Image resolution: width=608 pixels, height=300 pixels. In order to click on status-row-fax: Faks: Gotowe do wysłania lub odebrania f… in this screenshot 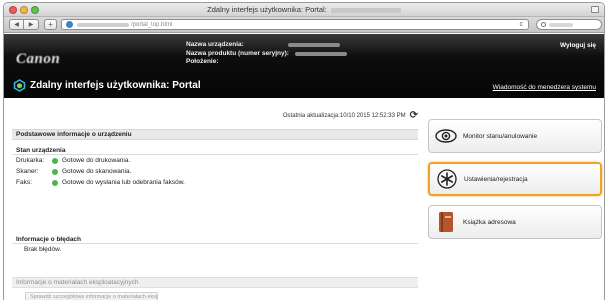, I will do `click(215, 182)`.